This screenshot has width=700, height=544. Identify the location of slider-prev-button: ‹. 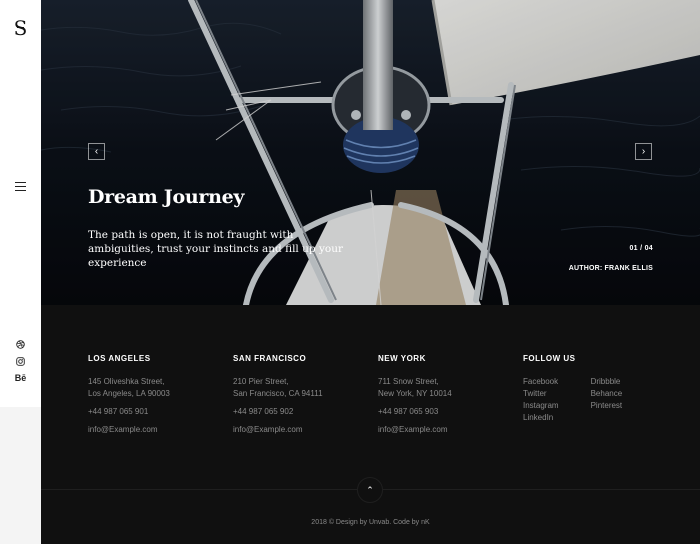
(96, 151).